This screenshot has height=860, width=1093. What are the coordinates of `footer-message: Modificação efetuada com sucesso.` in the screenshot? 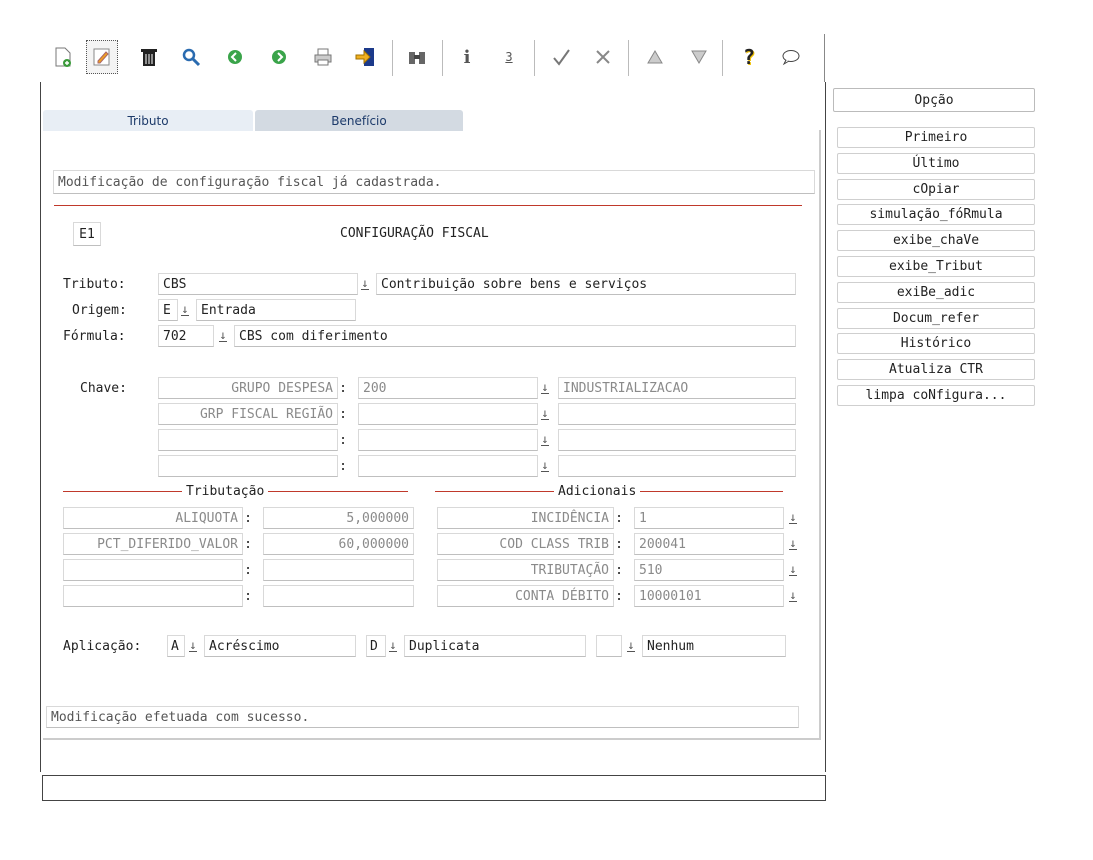 It's located at (422, 717).